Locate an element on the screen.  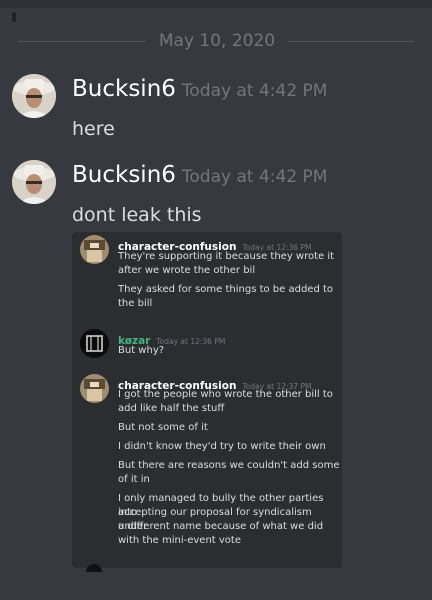
divider-line-right is located at coordinates (351, 41).